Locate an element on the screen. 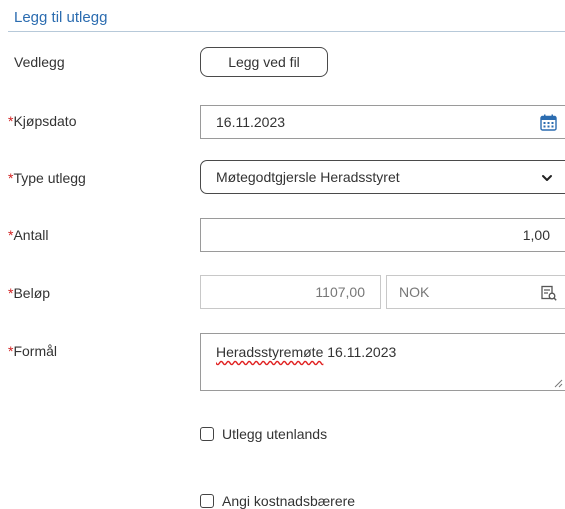  purpose-value: Heradsstyremøte 16.11.2023 is located at coordinates (306, 352).